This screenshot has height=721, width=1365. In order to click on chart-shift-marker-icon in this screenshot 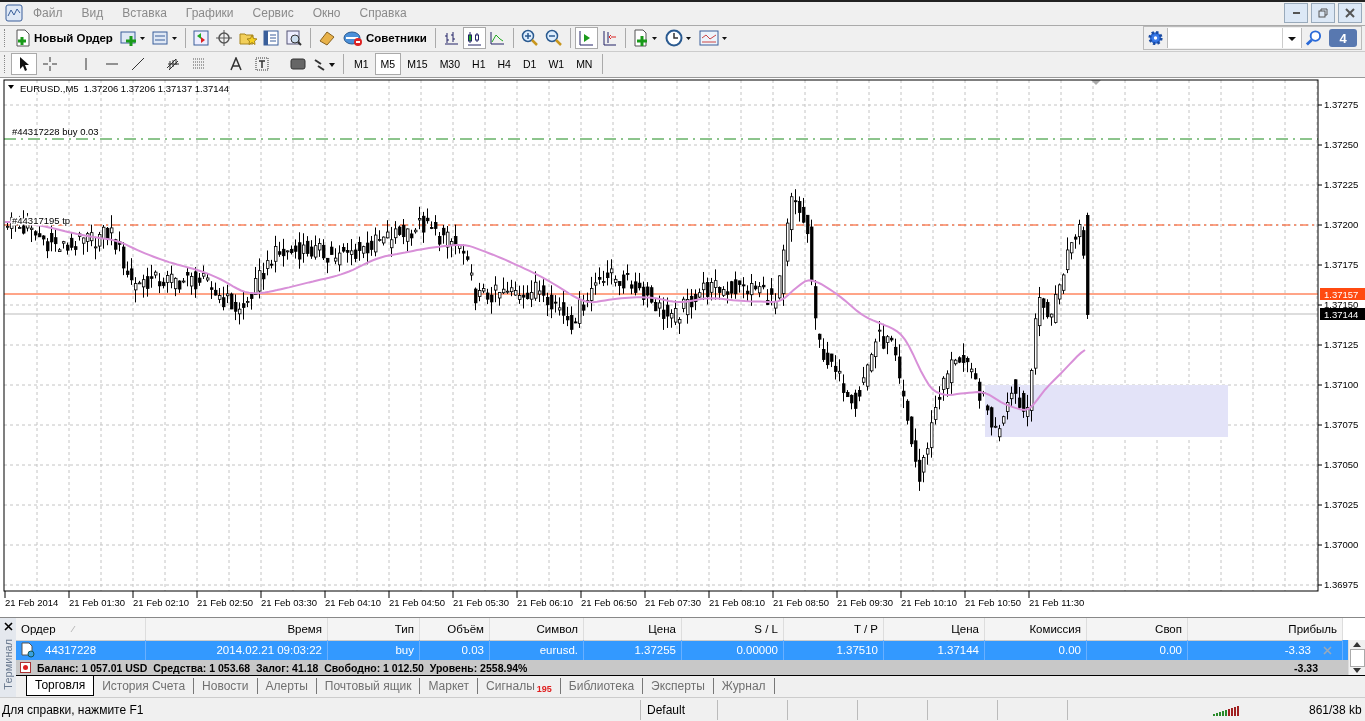, I will do `click(1096, 83)`.